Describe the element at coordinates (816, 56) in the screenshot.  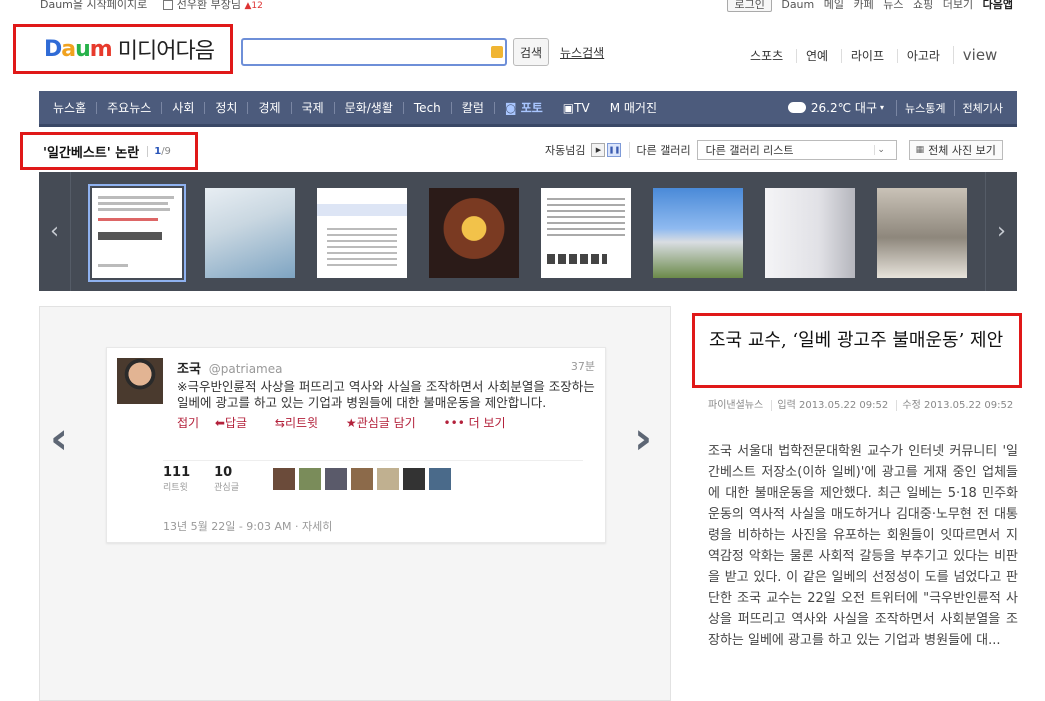
I see `section-entertainment: 연예` at that location.